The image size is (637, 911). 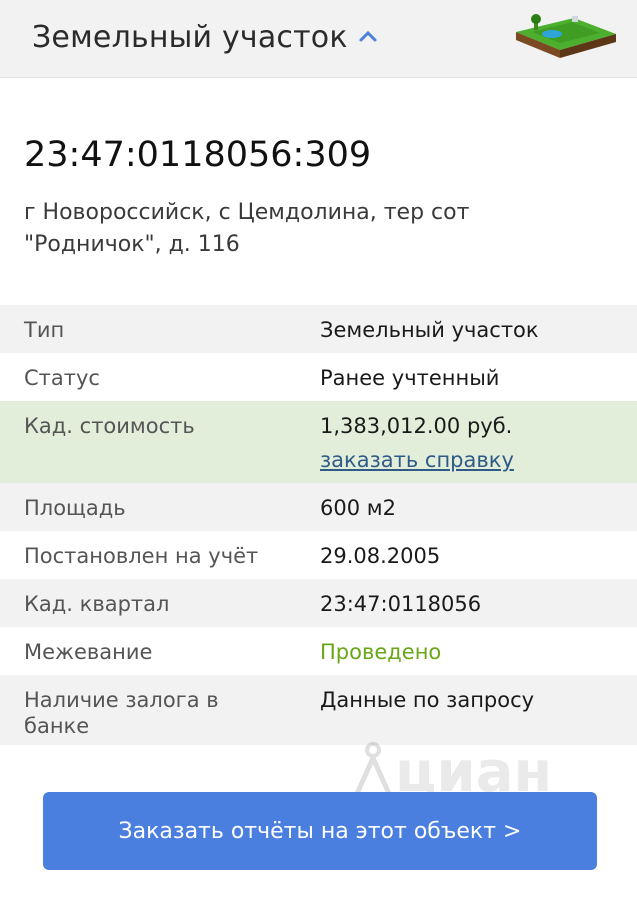 I want to click on row-value: 29.08.2005, so click(x=380, y=556).